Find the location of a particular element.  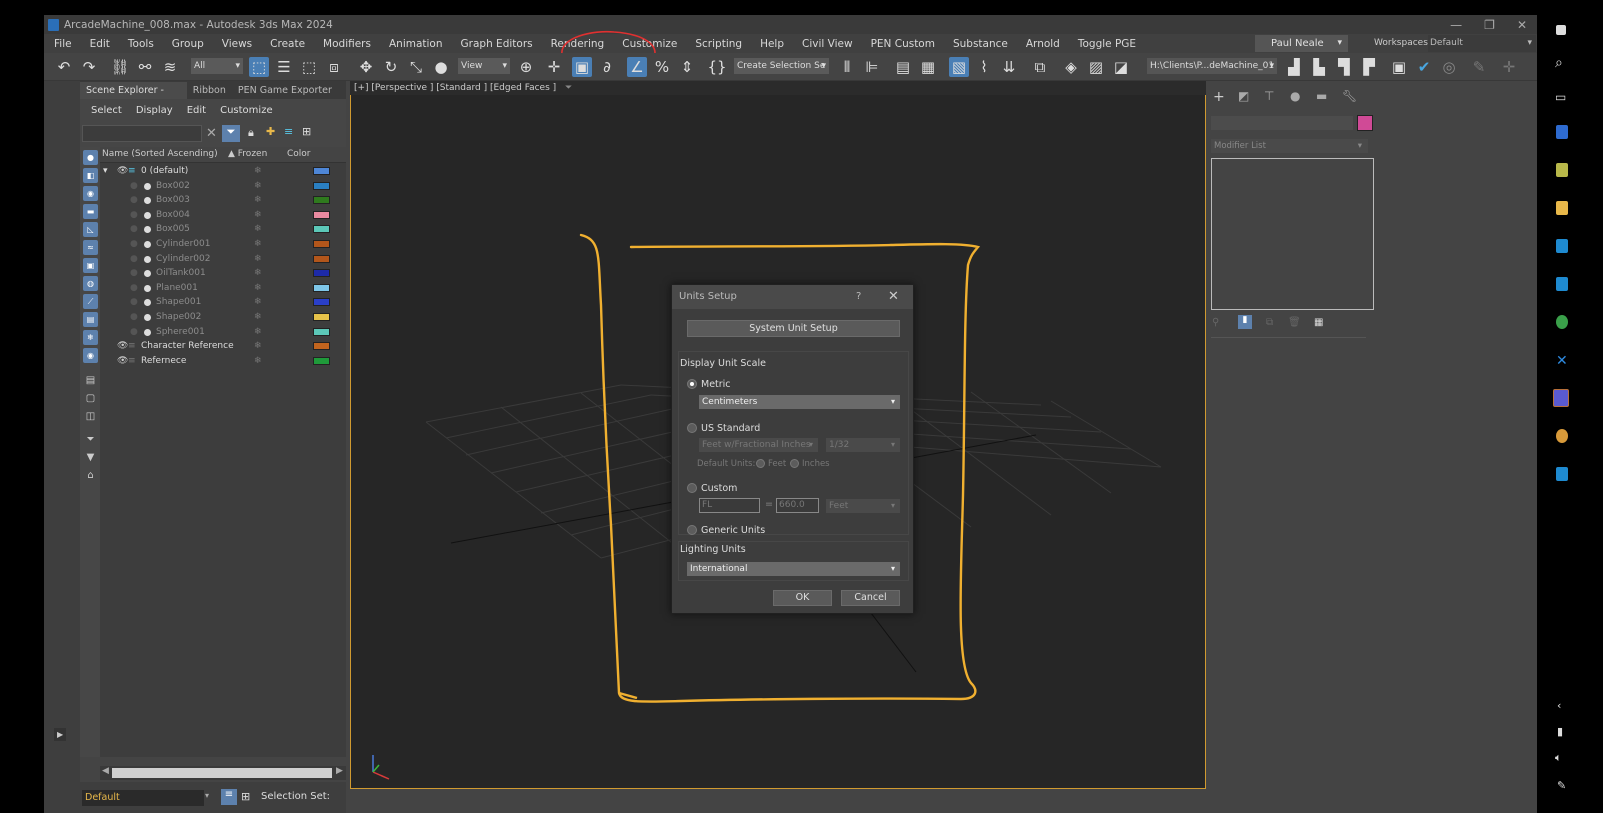

metric-radio is located at coordinates (692, 384).